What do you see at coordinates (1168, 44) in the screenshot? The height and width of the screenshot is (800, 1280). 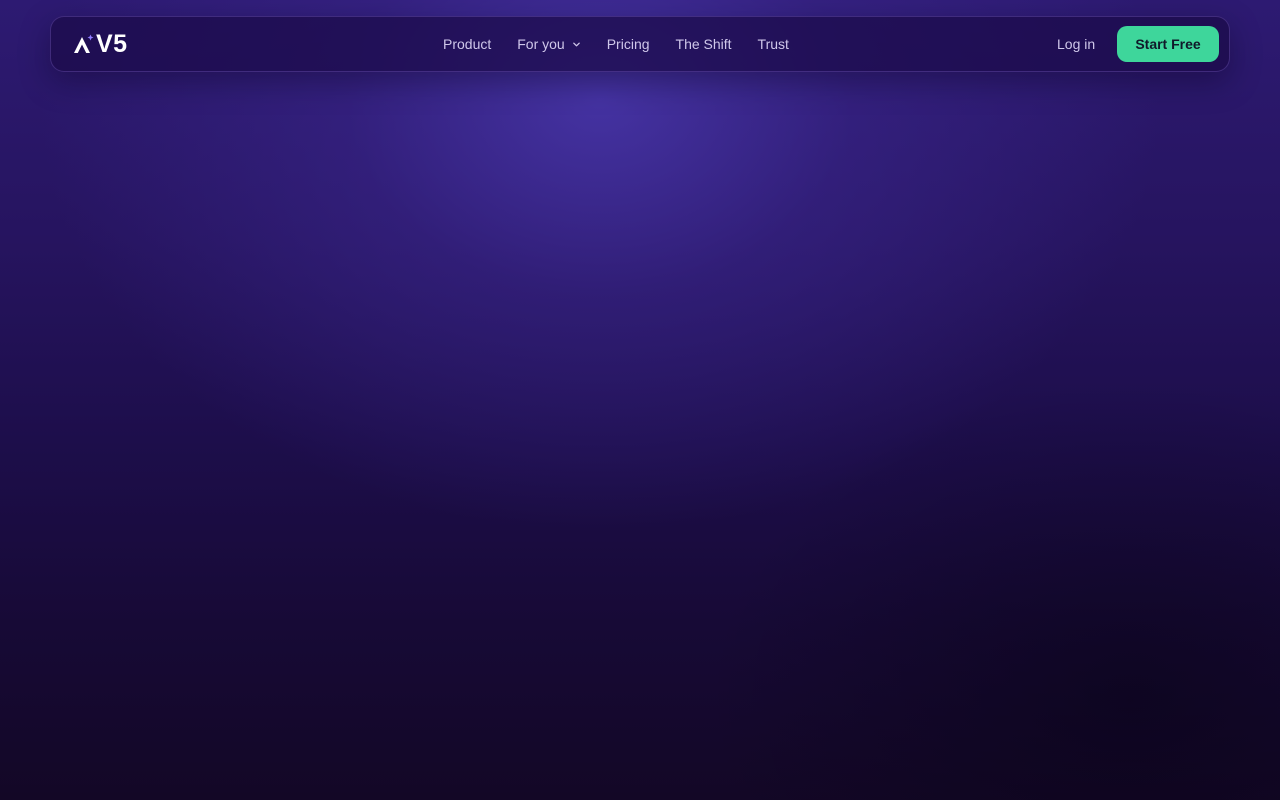 I see `start-free-button: Start Free` at bounding box center [1168, 44].